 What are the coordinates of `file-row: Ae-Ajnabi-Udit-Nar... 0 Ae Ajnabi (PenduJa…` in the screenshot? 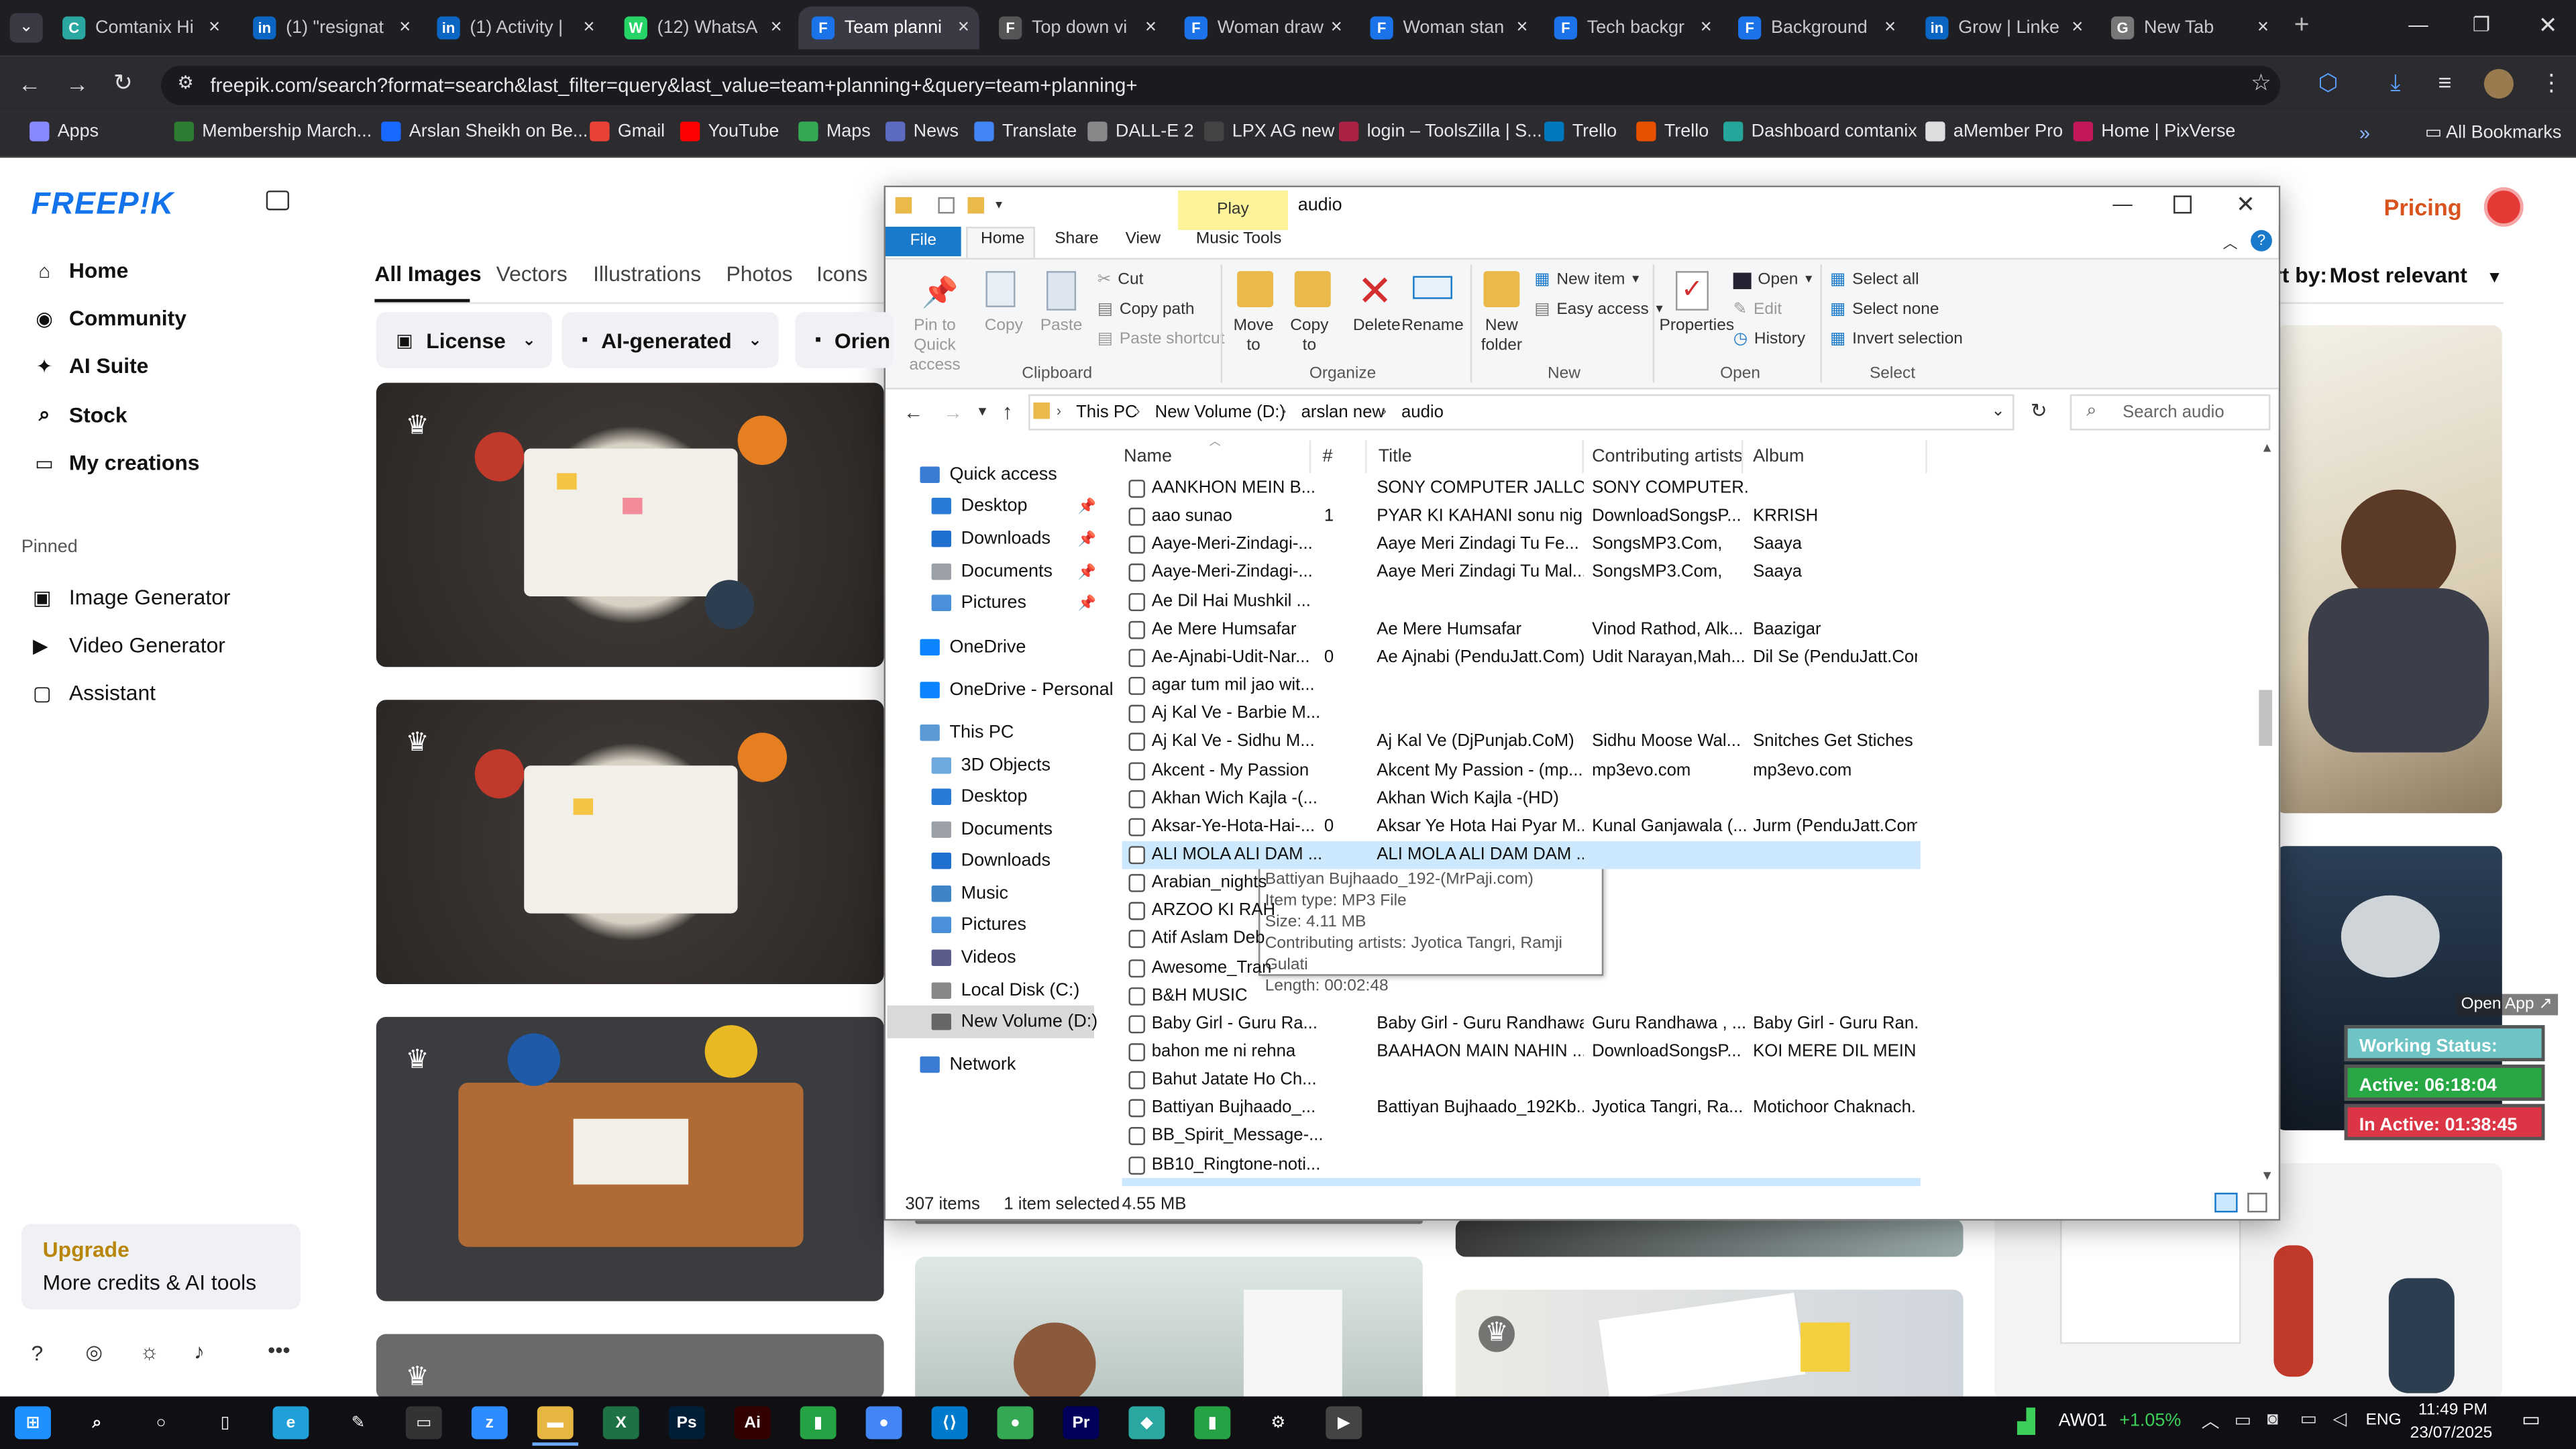 It's located at (1521, 658).